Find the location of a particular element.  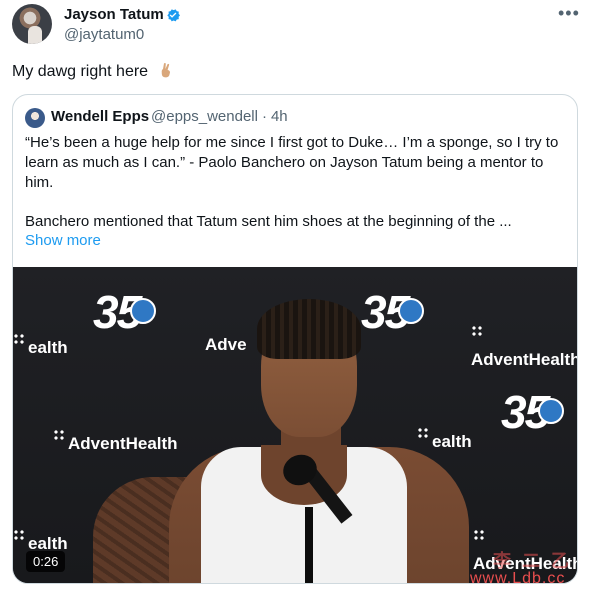

author-handle: @jaytatum0 is located at coordinates (104, 34).